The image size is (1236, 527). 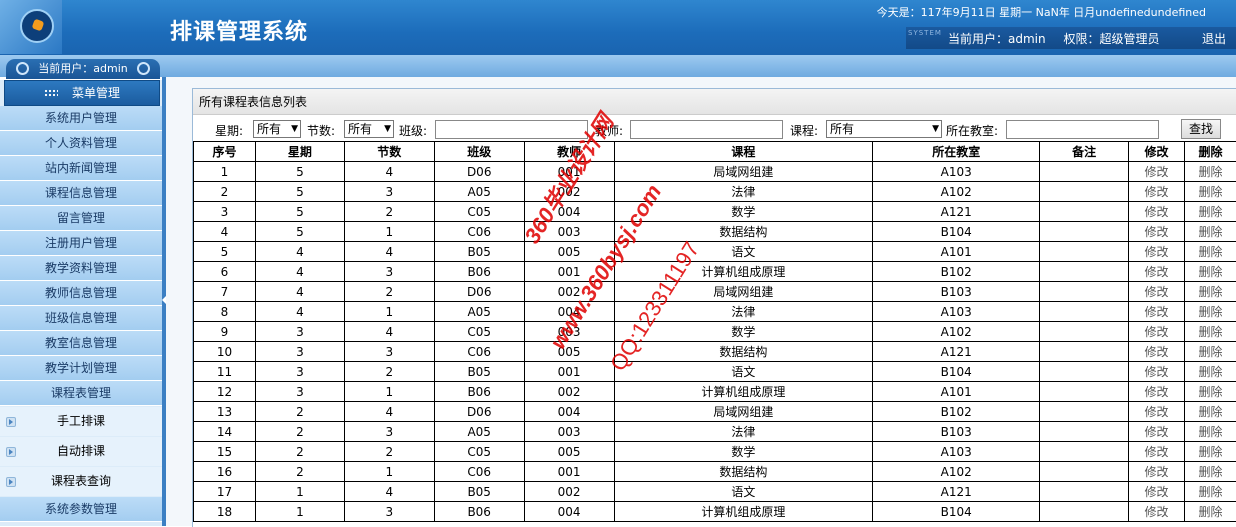 I want to click on sidebar-item-profile: 个人资料管理, so click(x=81, y=143).